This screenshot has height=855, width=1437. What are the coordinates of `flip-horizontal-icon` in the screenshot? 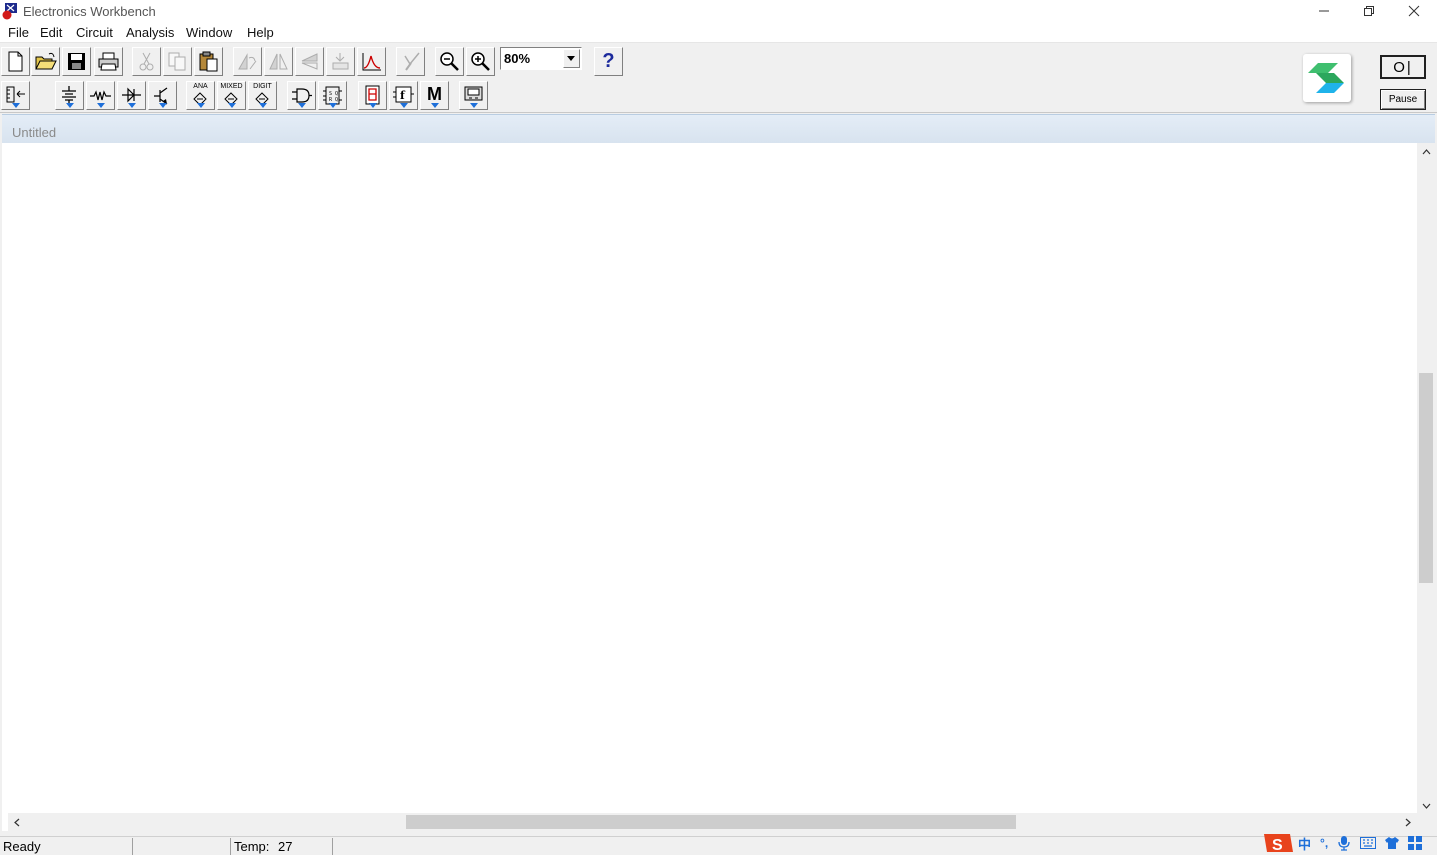 It's located at (278, 61).